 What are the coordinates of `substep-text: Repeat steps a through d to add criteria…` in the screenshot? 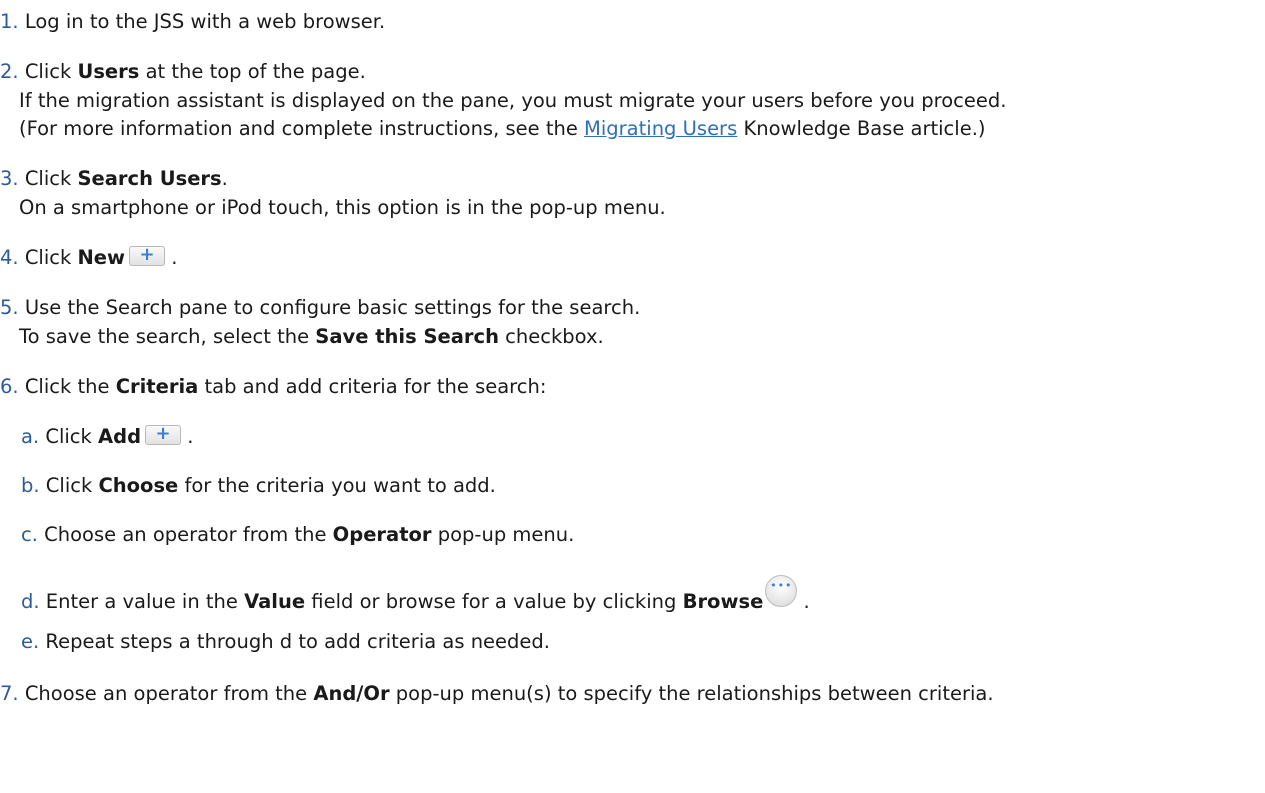 It's located at (297, 641).